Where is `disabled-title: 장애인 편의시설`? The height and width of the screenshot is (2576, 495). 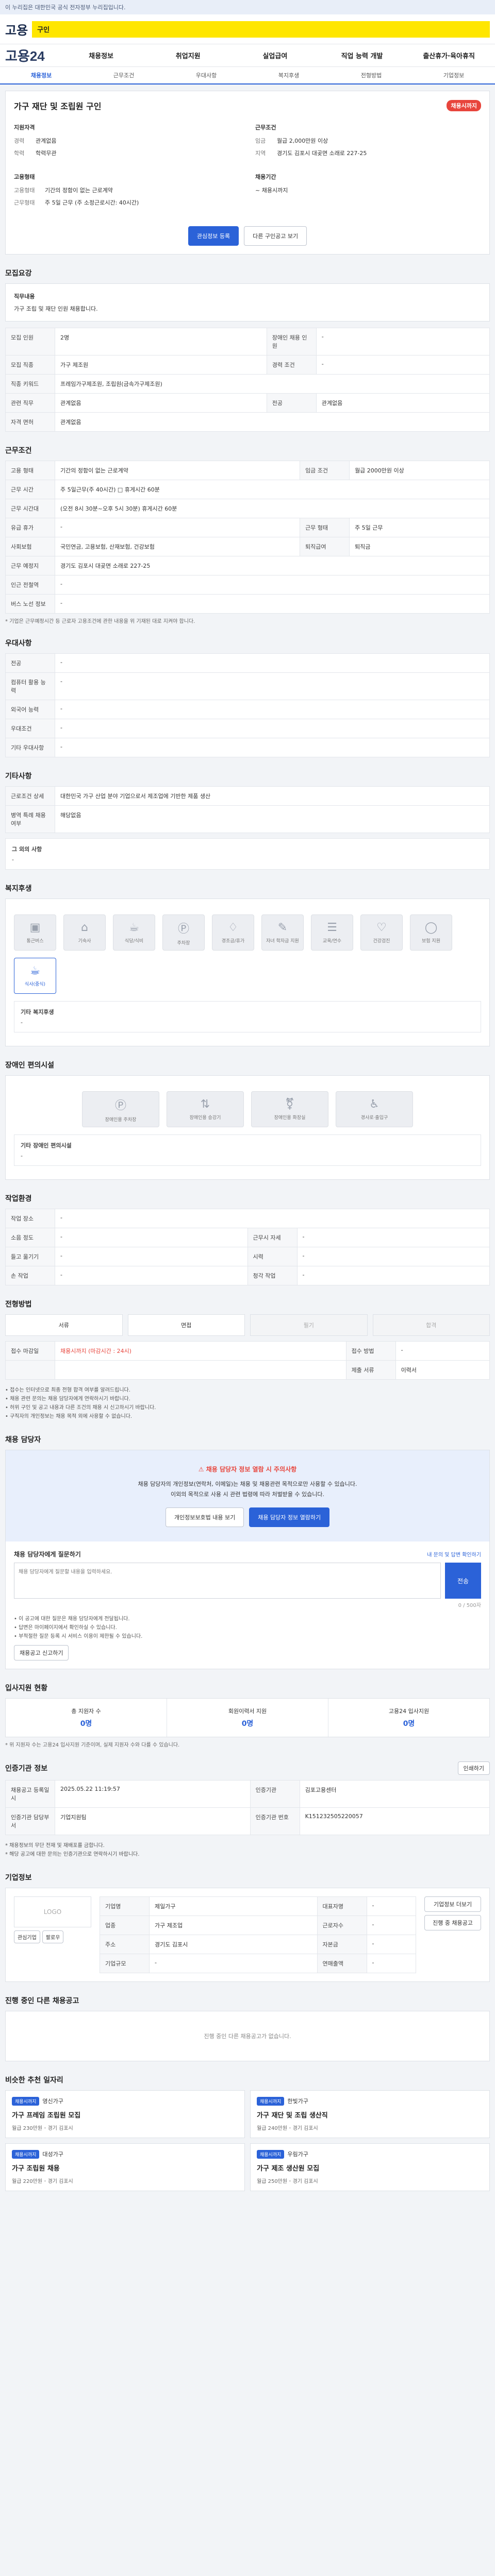 disabled-title: 장애인 편의시설 is located at coordinates (30, 1065).